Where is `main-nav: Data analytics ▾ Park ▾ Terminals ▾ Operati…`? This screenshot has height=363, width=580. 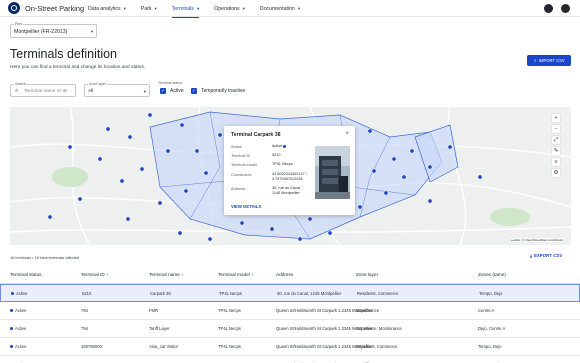 main-nav: Data analytics ▾ Park ▾ Terminals ▾ Operati… is located at coordinates (201, 9).